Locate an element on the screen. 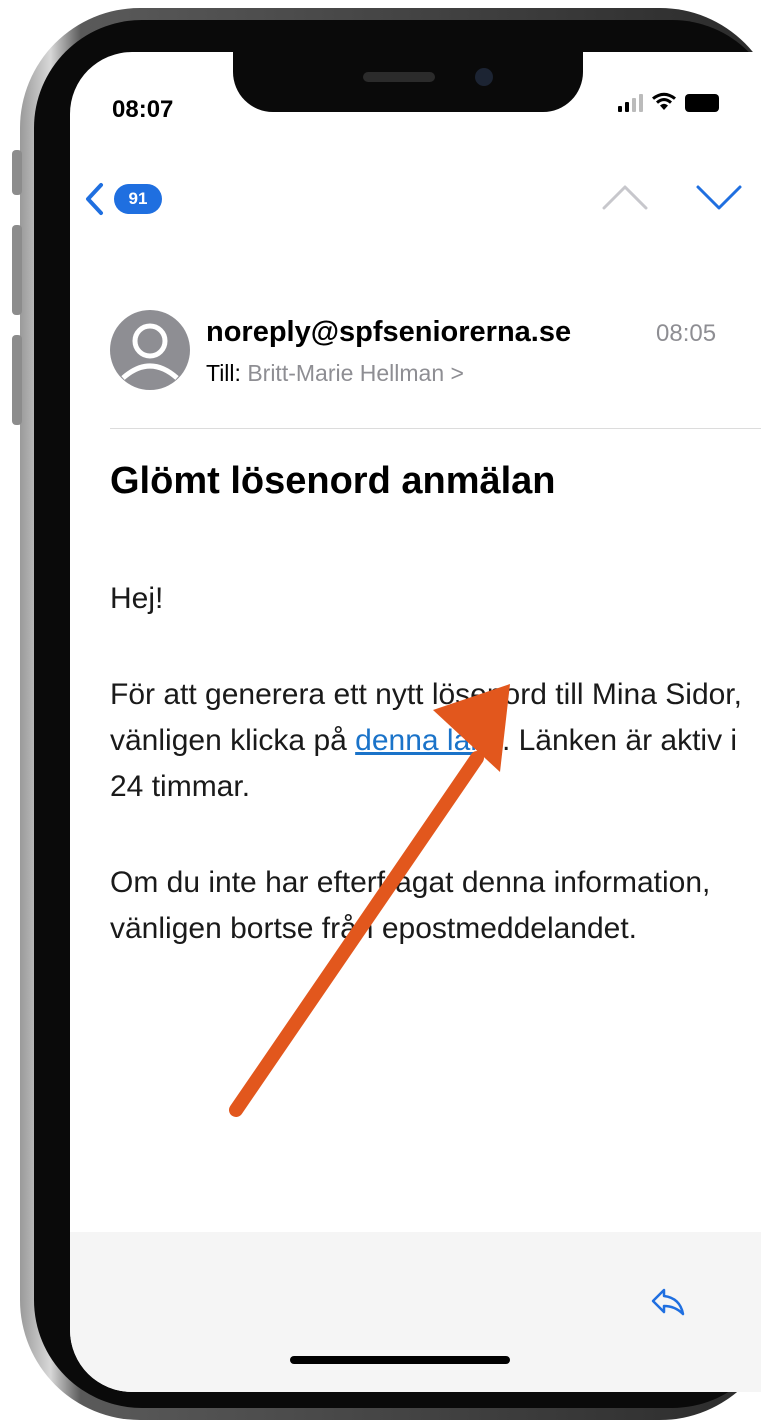  back-button: 91 is located at coordinates (134, 199).